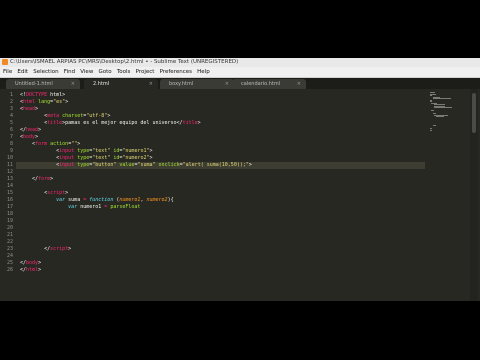 Image resolution: width=480 pixels, height=360 pixels. Describe the element at coordinates (122, 123) in the screenshot. I see `code-token: >pamas es el mejor equipo del universo</` at that location.